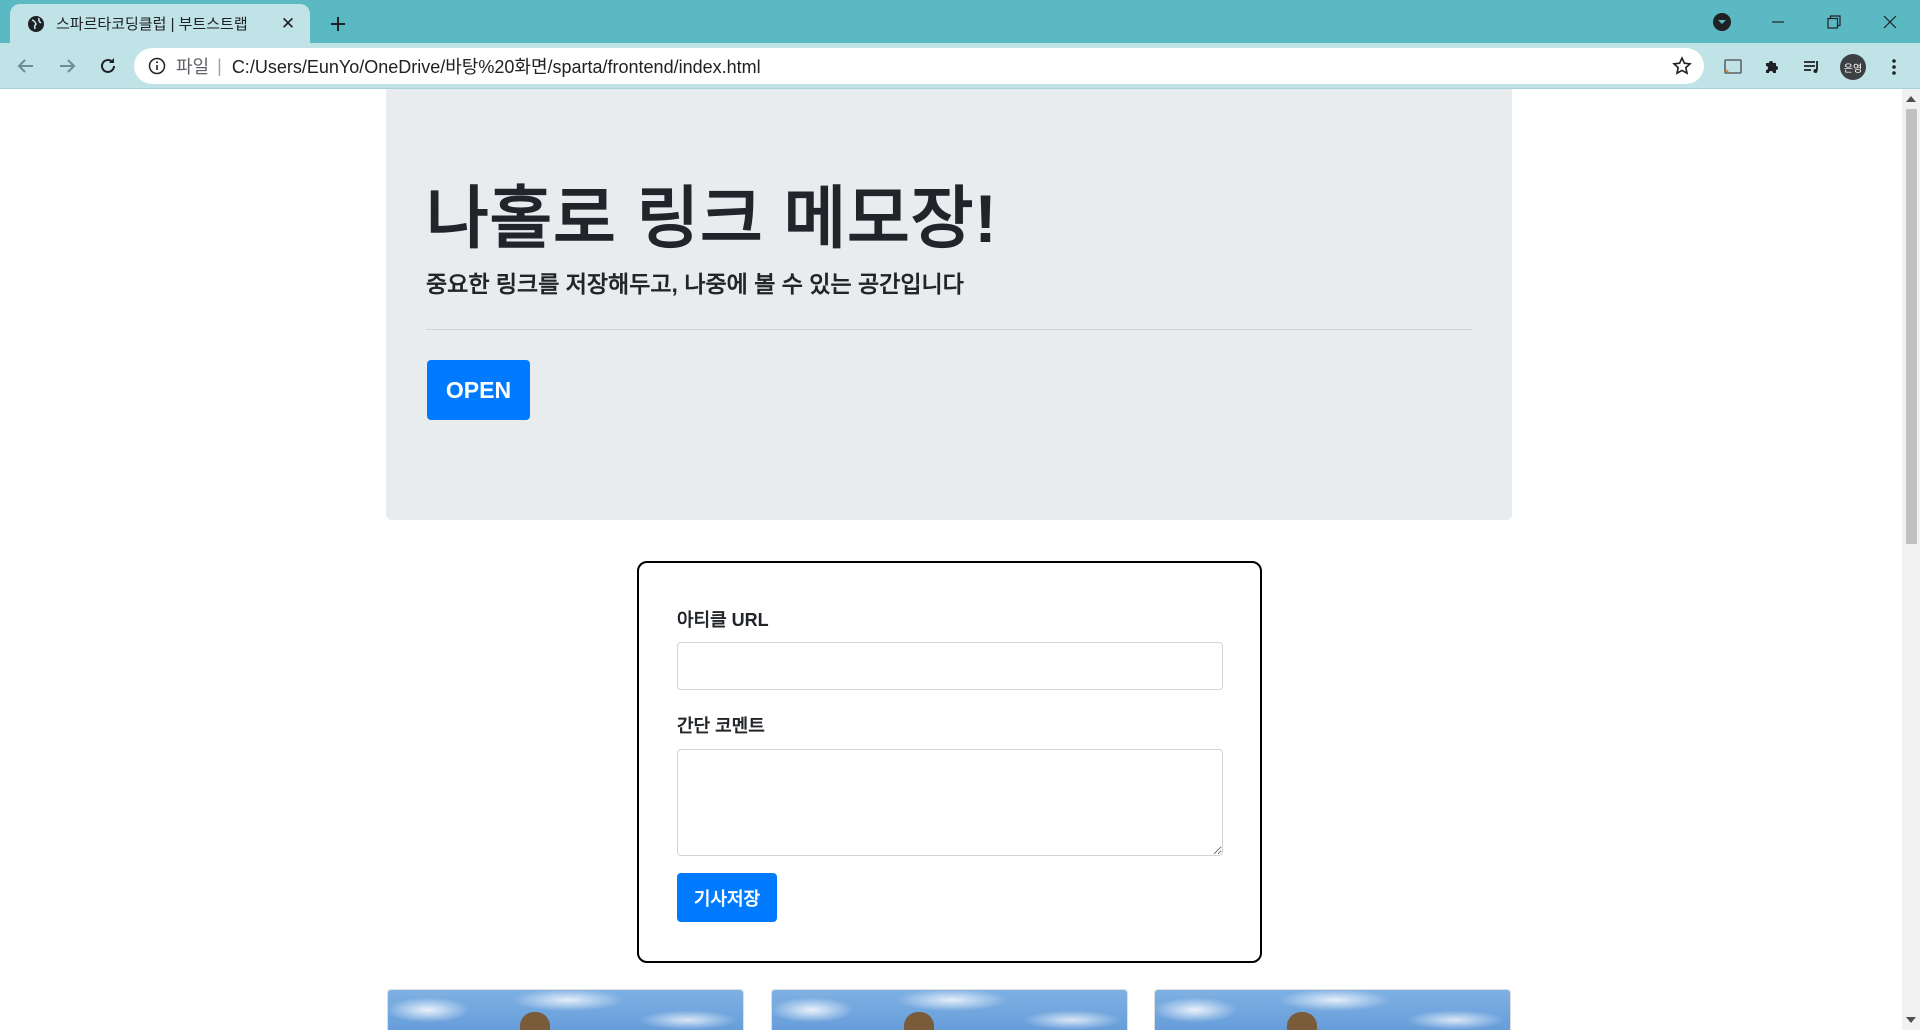 The width and height of the screenshot is (1920, 1030). Describe the element at coordinates (721, 726) in the screenshot. I see `comment-label: 간단 코멘트` at that location.